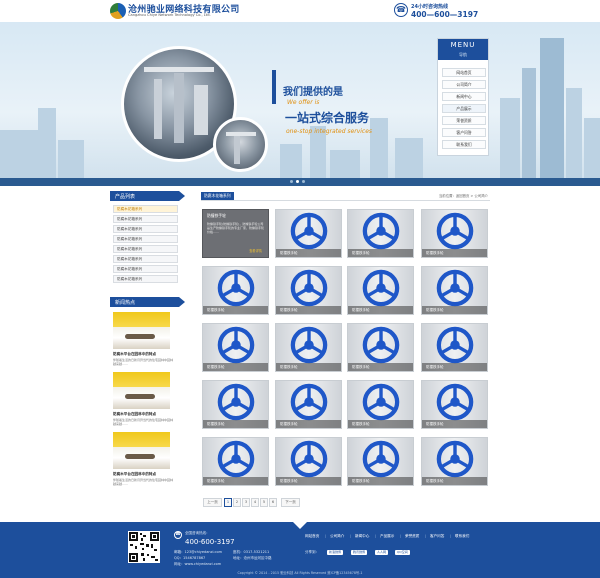  Describe the element at coordinates (464, 72) in the screenshot. I see `nav-item-home: 网站首页` at that location.